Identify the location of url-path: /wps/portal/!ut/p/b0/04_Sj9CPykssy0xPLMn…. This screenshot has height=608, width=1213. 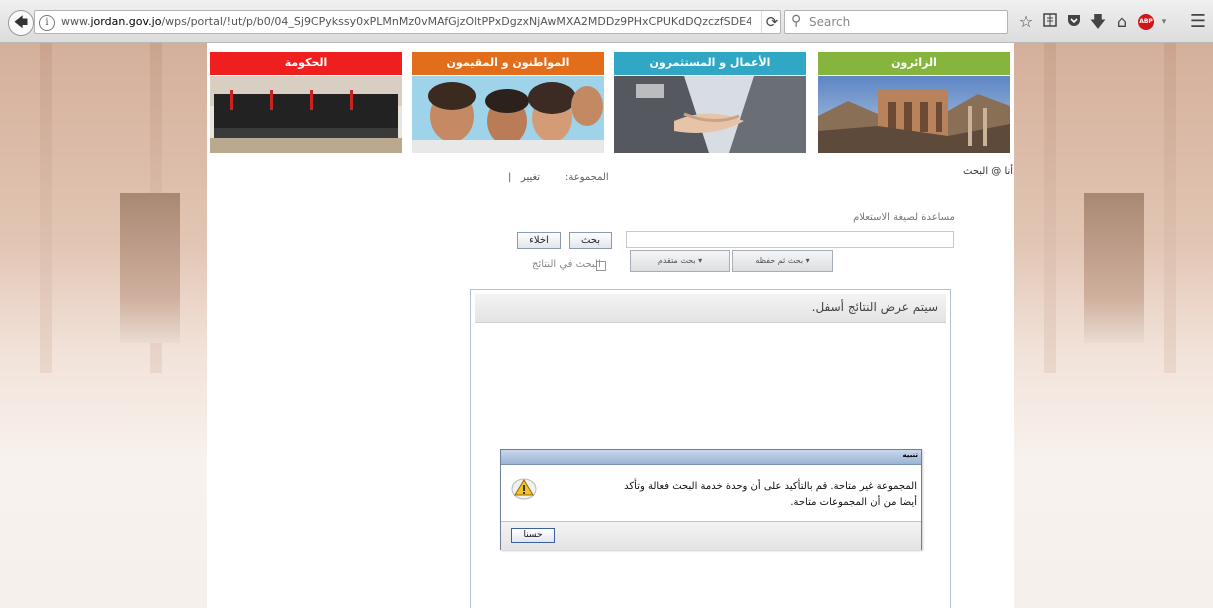
(456, 21).